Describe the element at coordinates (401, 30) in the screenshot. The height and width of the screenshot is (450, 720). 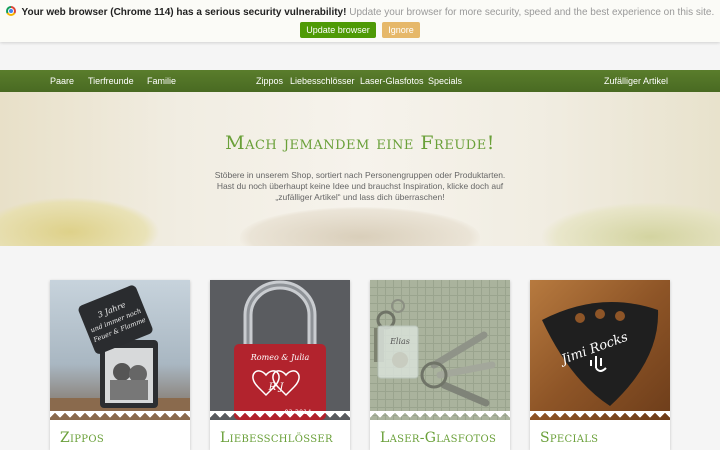
I see `ignore-button: Ignore` at that location.